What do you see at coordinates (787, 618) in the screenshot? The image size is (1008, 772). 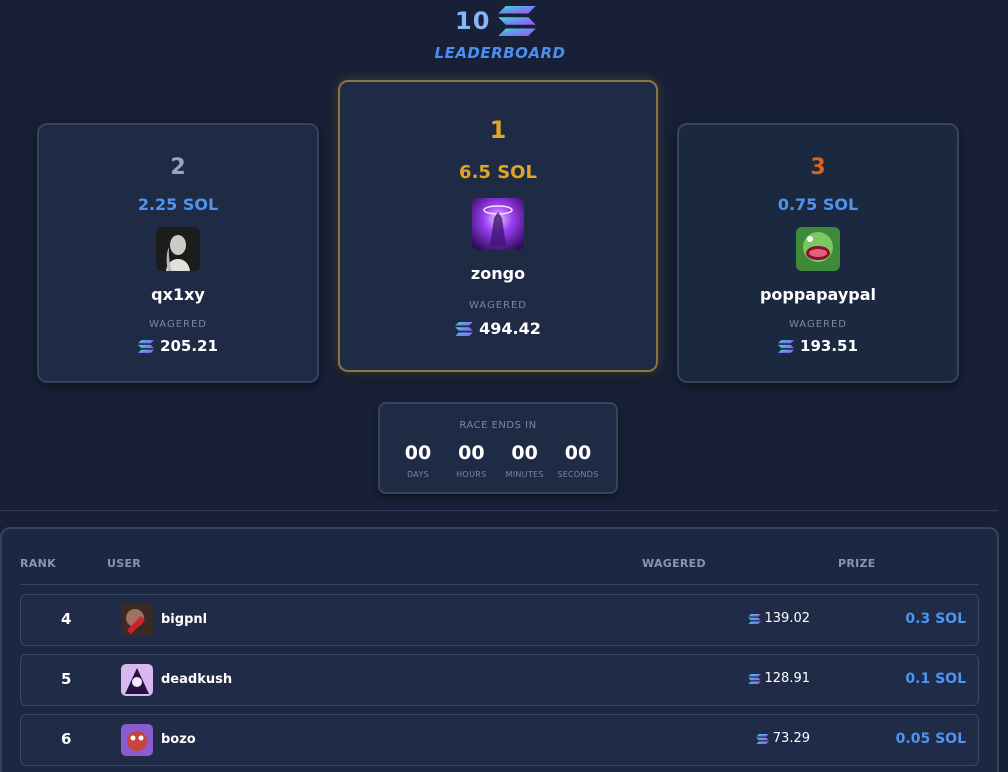 I see `row-wagered-value: 139.02` at bounding box center [787, 618].